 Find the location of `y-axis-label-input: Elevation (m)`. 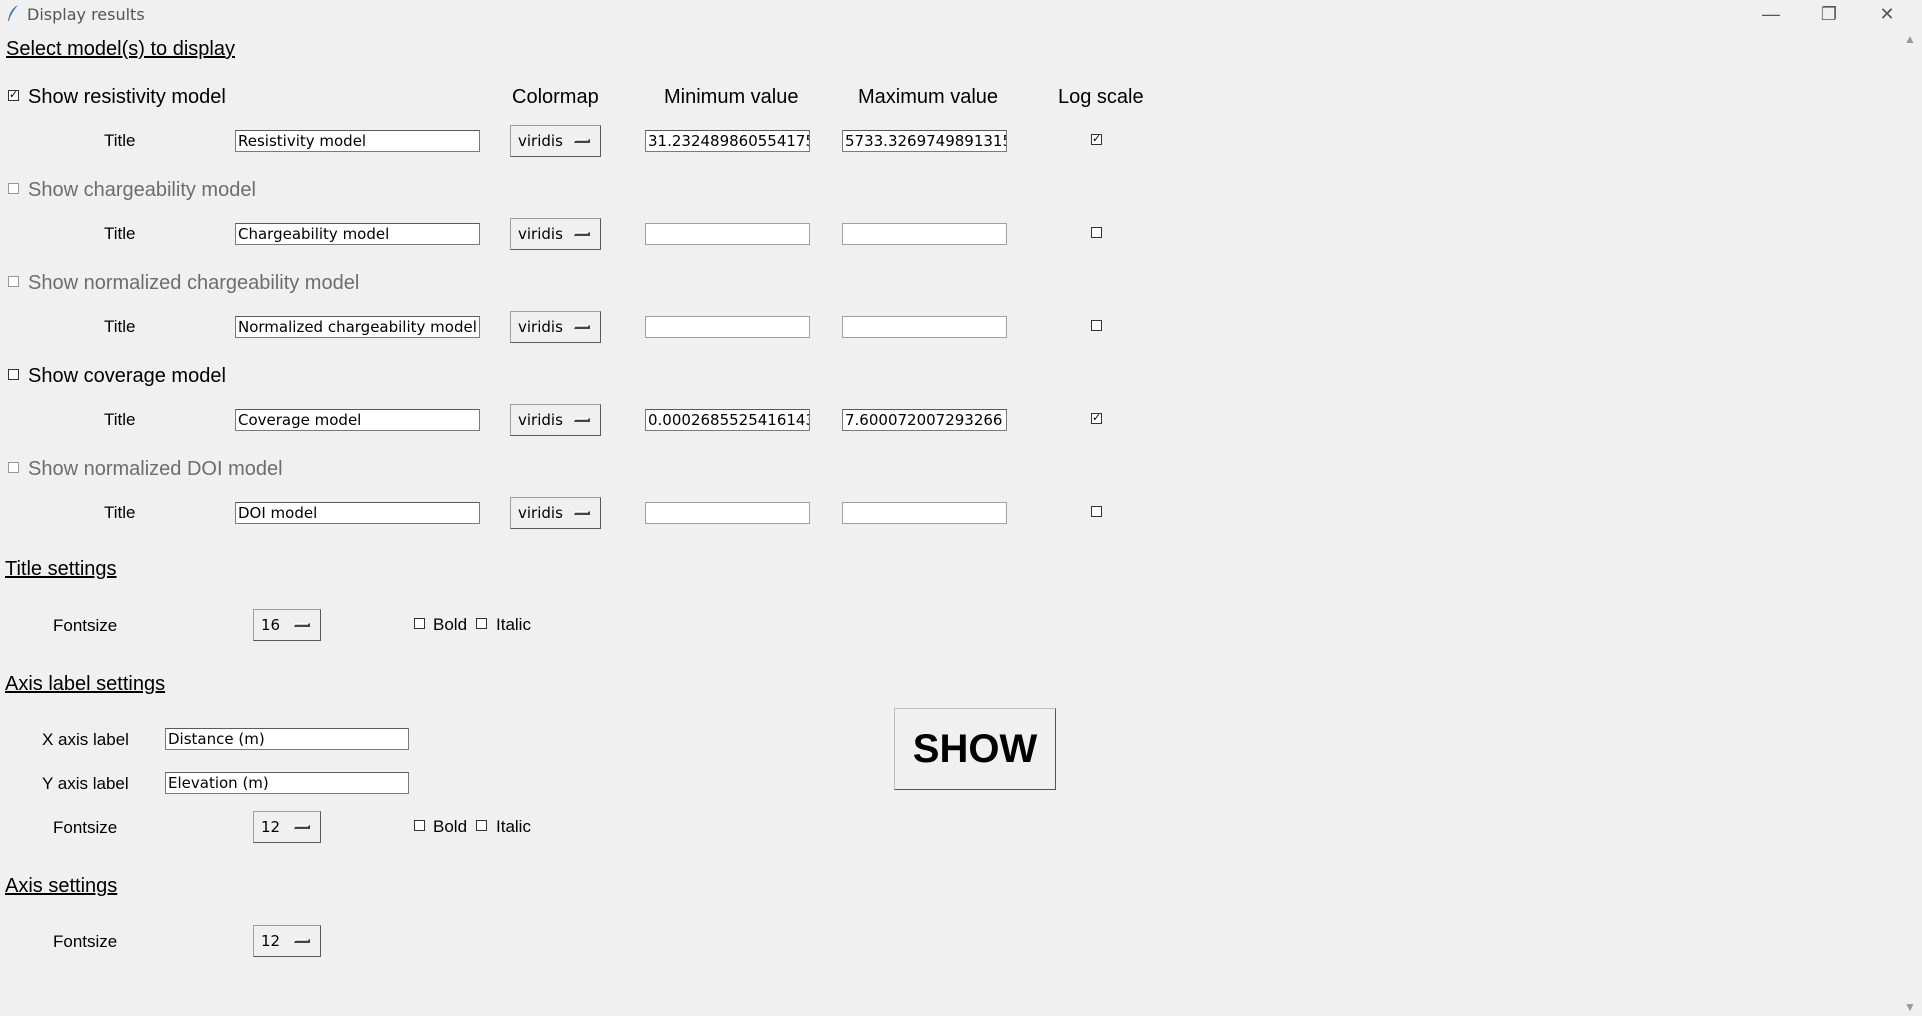

y-axis-label-input: Elevation (m) is located at coordinates (287, 783).